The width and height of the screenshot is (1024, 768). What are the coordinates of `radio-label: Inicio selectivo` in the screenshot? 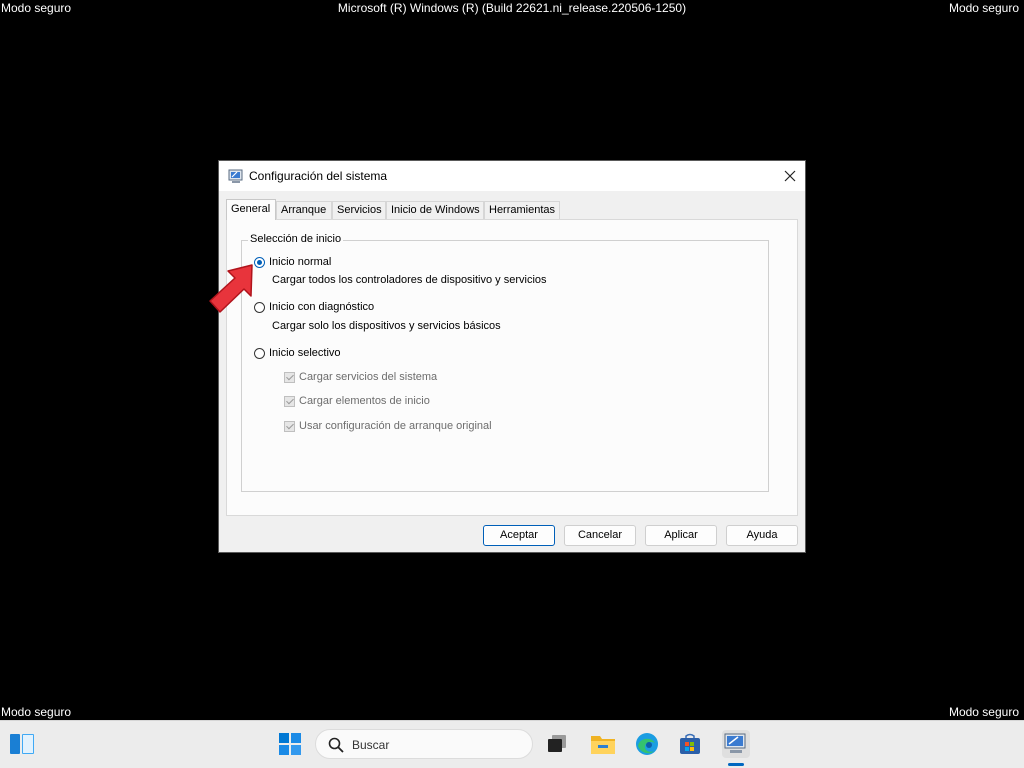 It's located at (305, 353).